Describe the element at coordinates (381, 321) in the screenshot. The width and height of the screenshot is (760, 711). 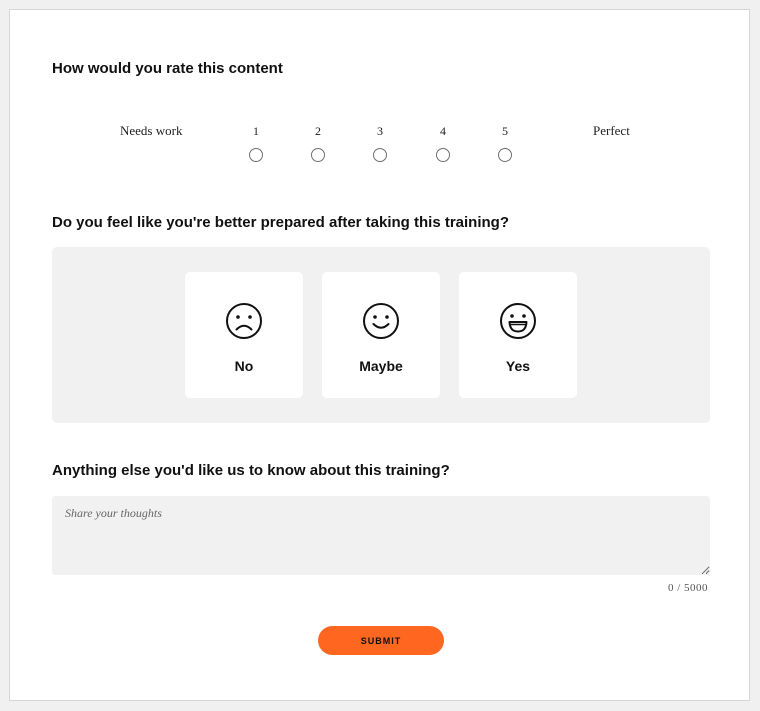
I see `smile-face-icon` at that location.